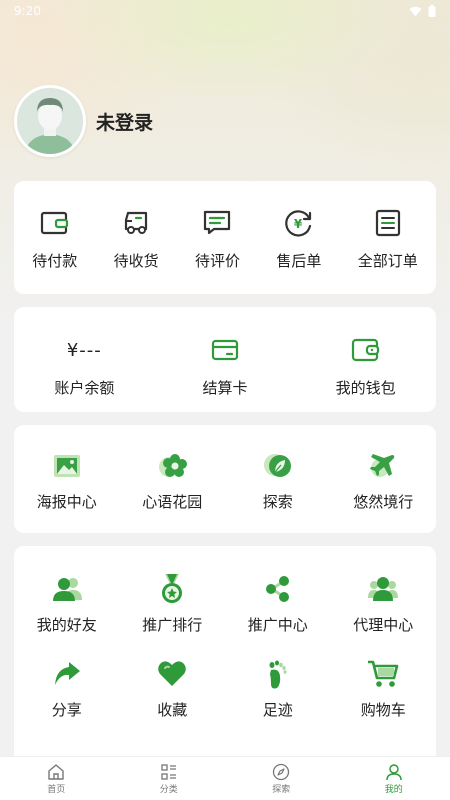 The width and height of the screenshot is (450, 800). Describe the element at coordinates (299, 261) in the screenshot. I see `order-label: 售后单` at that location.